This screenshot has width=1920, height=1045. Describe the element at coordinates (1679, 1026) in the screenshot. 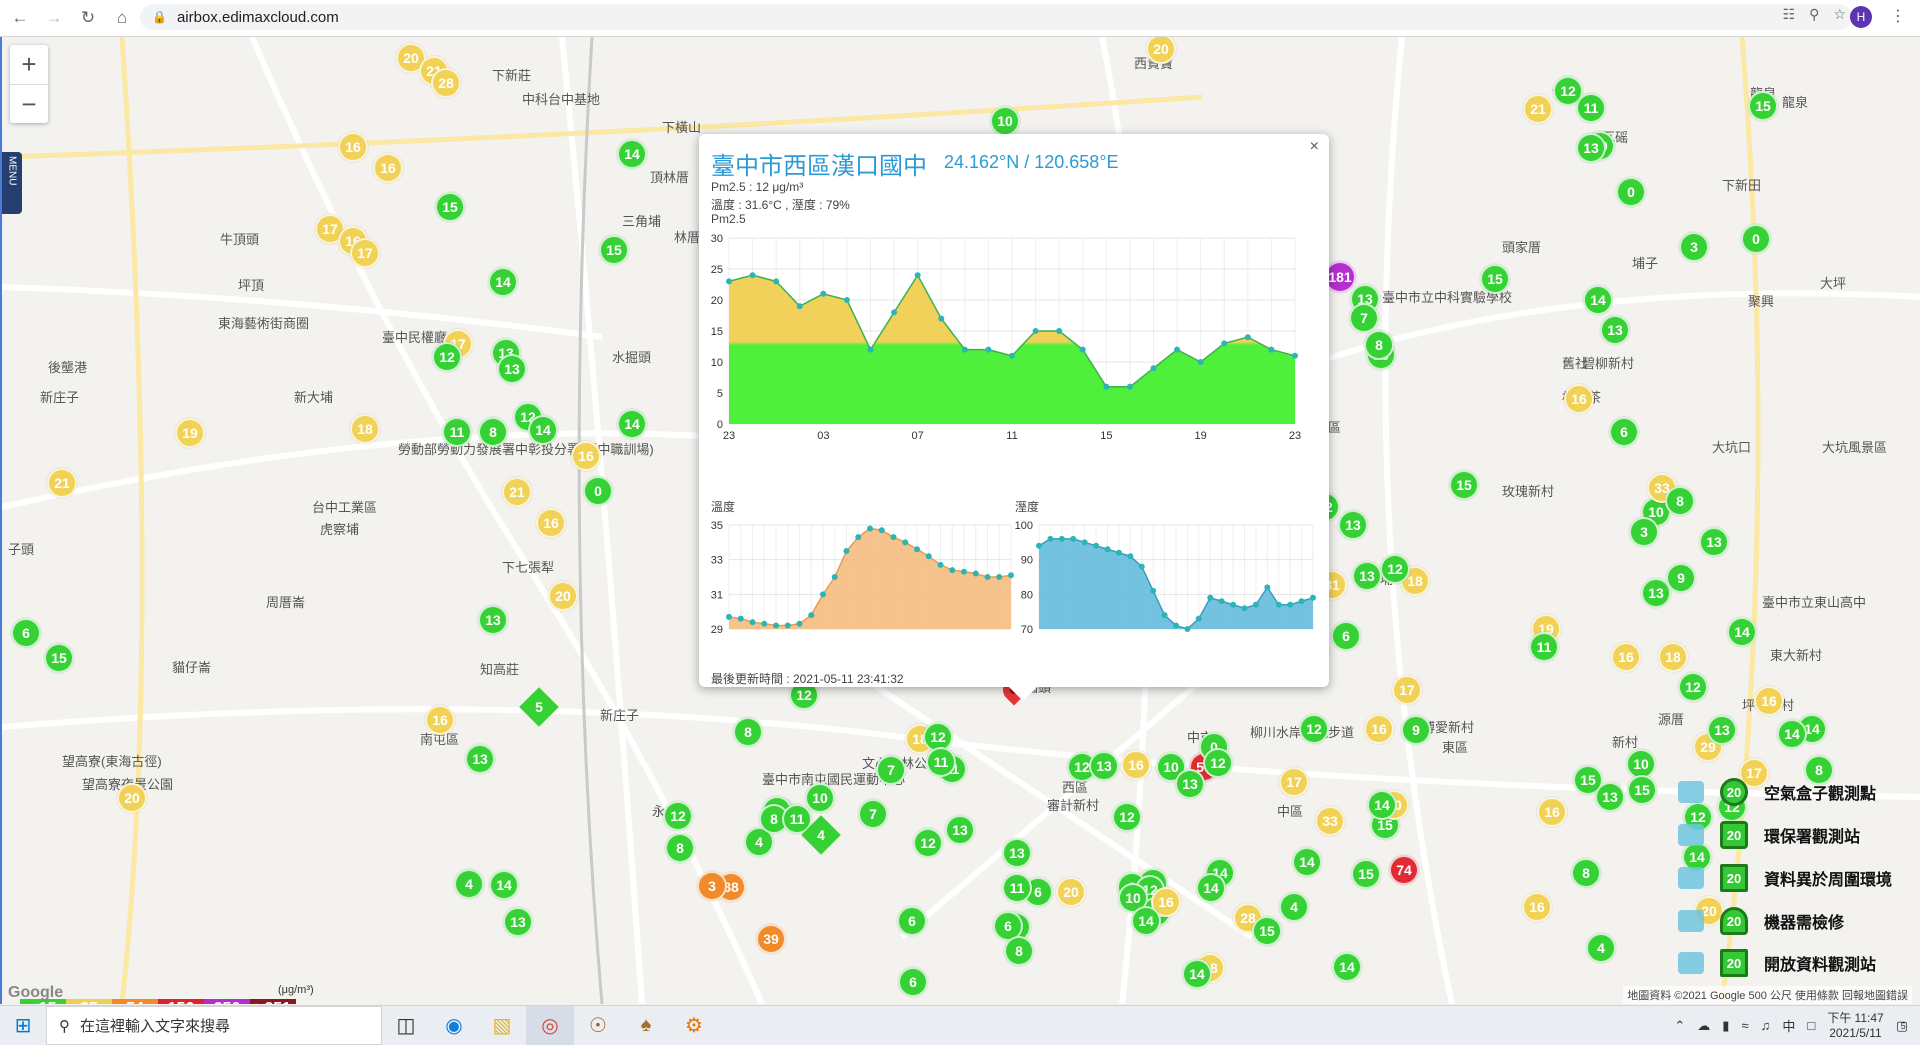

I see `tray-chevron-icon: ⌃` at that location.